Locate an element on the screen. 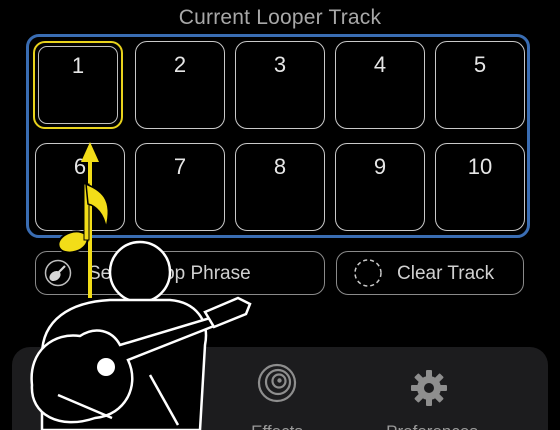 The image size is (560, 430). tab-effects-label: Effects is located at coordinates (277, 426).